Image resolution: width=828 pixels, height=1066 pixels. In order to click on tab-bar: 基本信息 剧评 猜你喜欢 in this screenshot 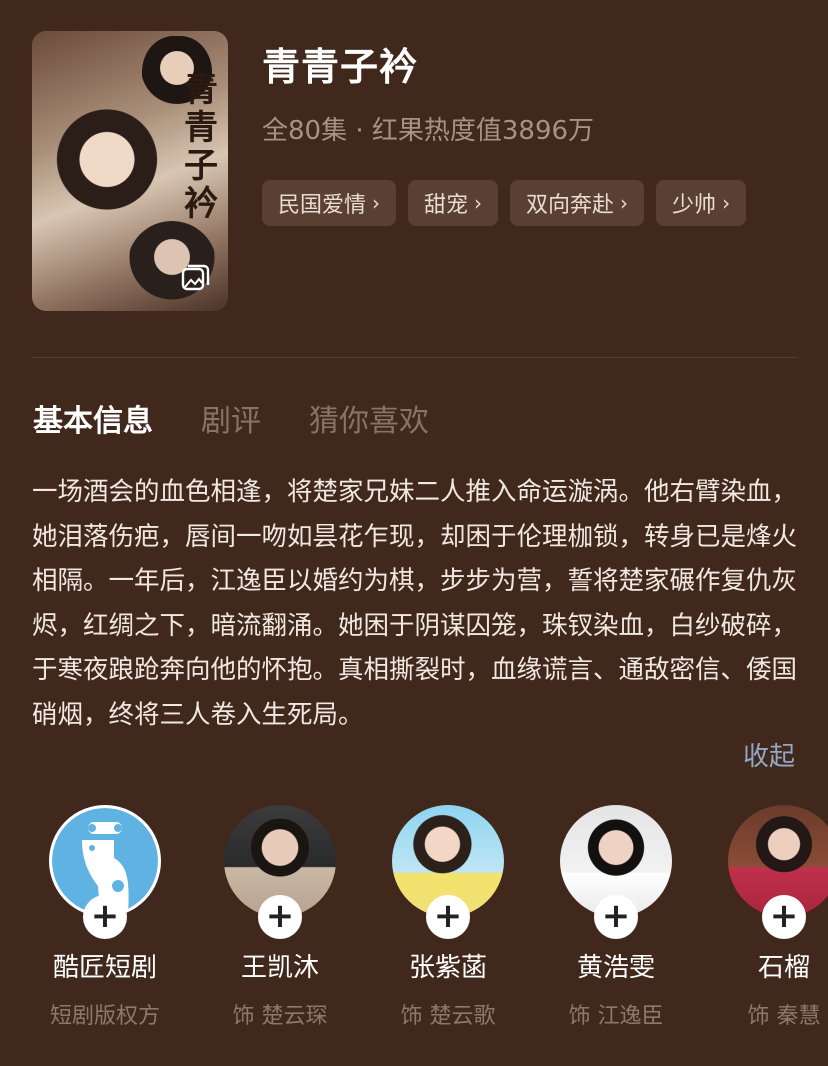, I will do `click(231, 418)`.